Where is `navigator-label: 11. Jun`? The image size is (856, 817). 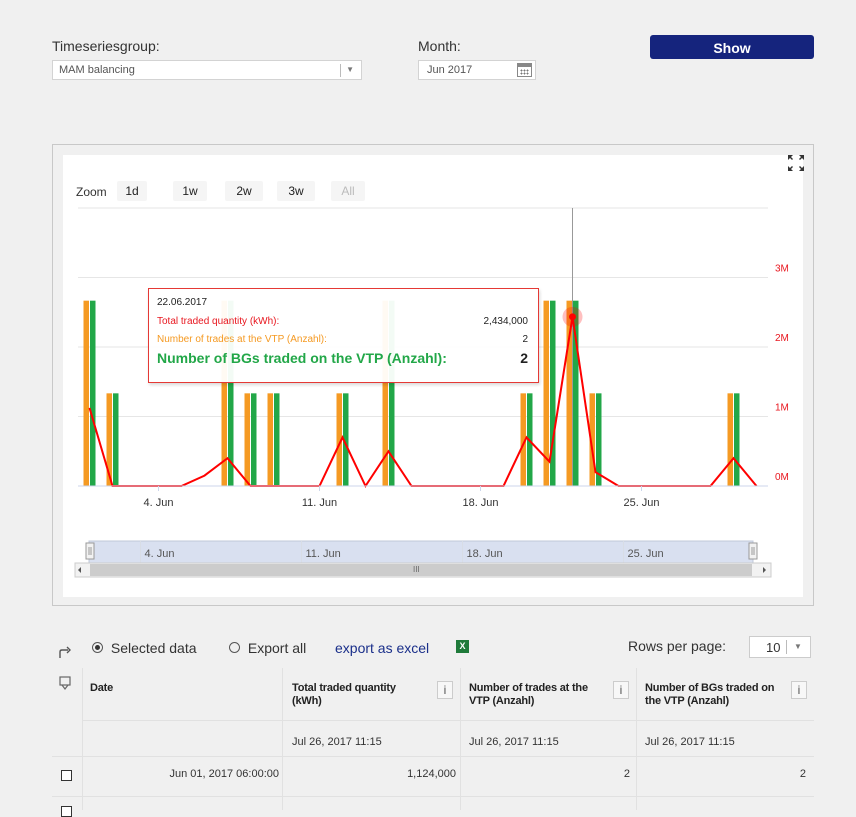 navigator-label: 11. Jun is located at coordinates (323, 554).